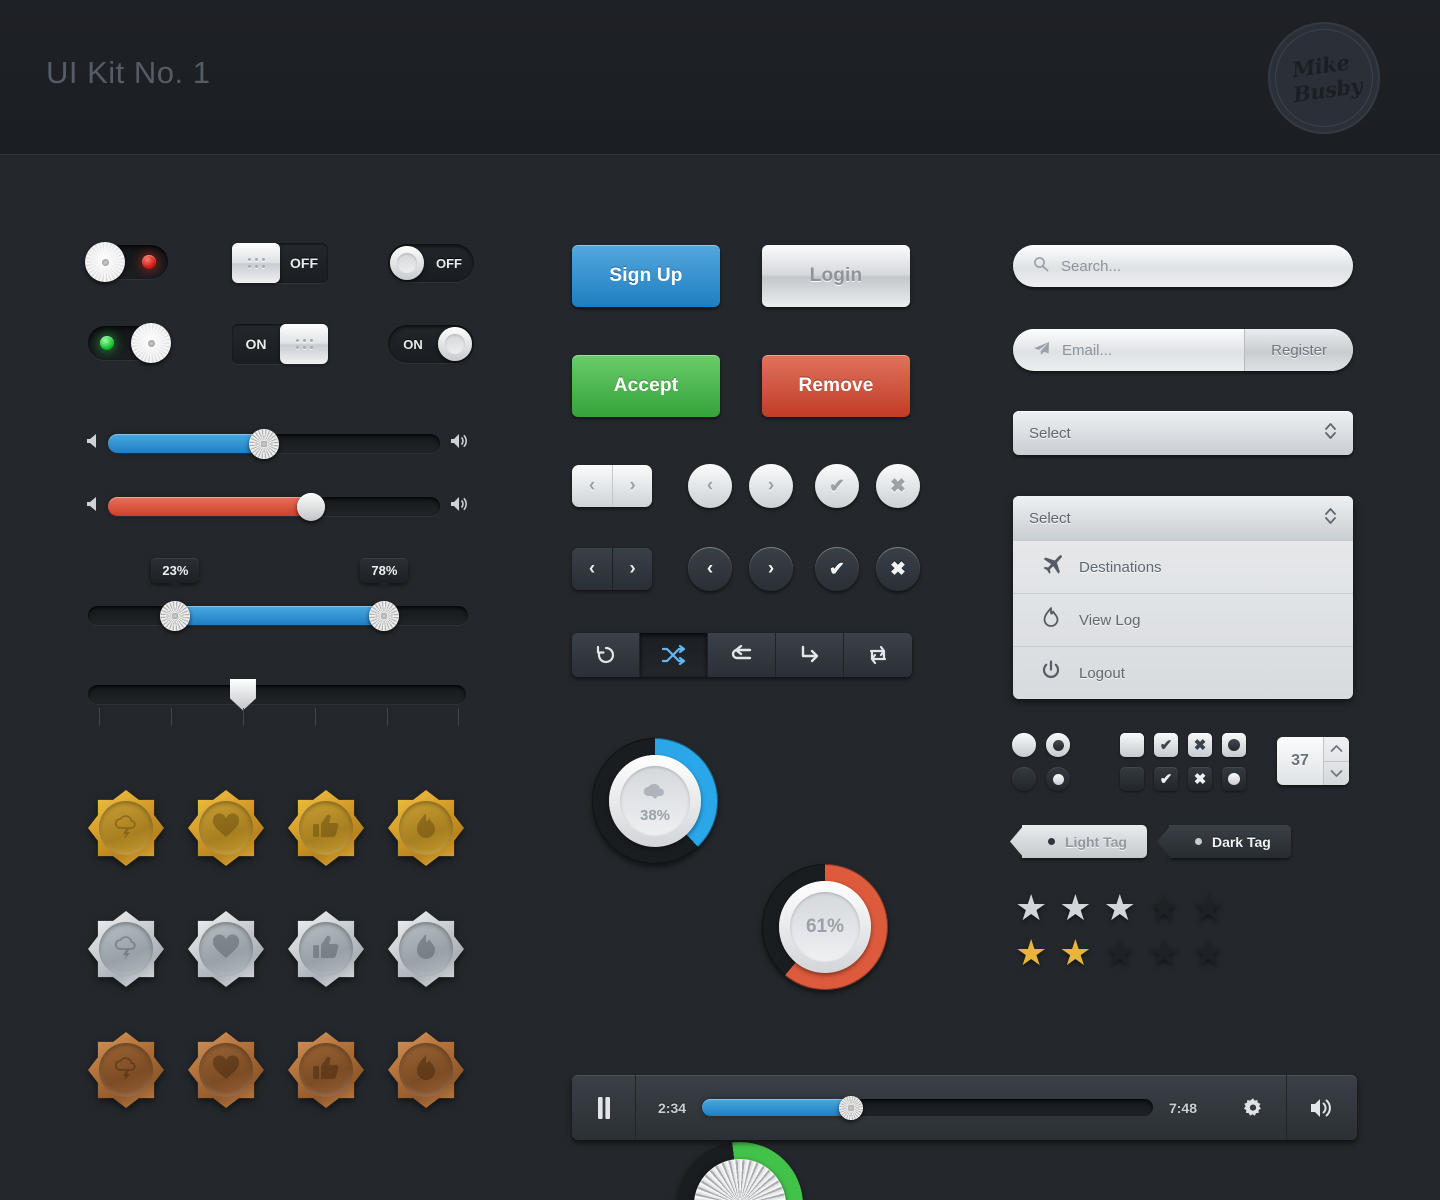 This screenshot has height=1200, width=1440. What do you see at coordinates (1166, 779) in the screenshot?
I see `checkbox-dark-checked: ✔` at bounding box center [1166, 779].